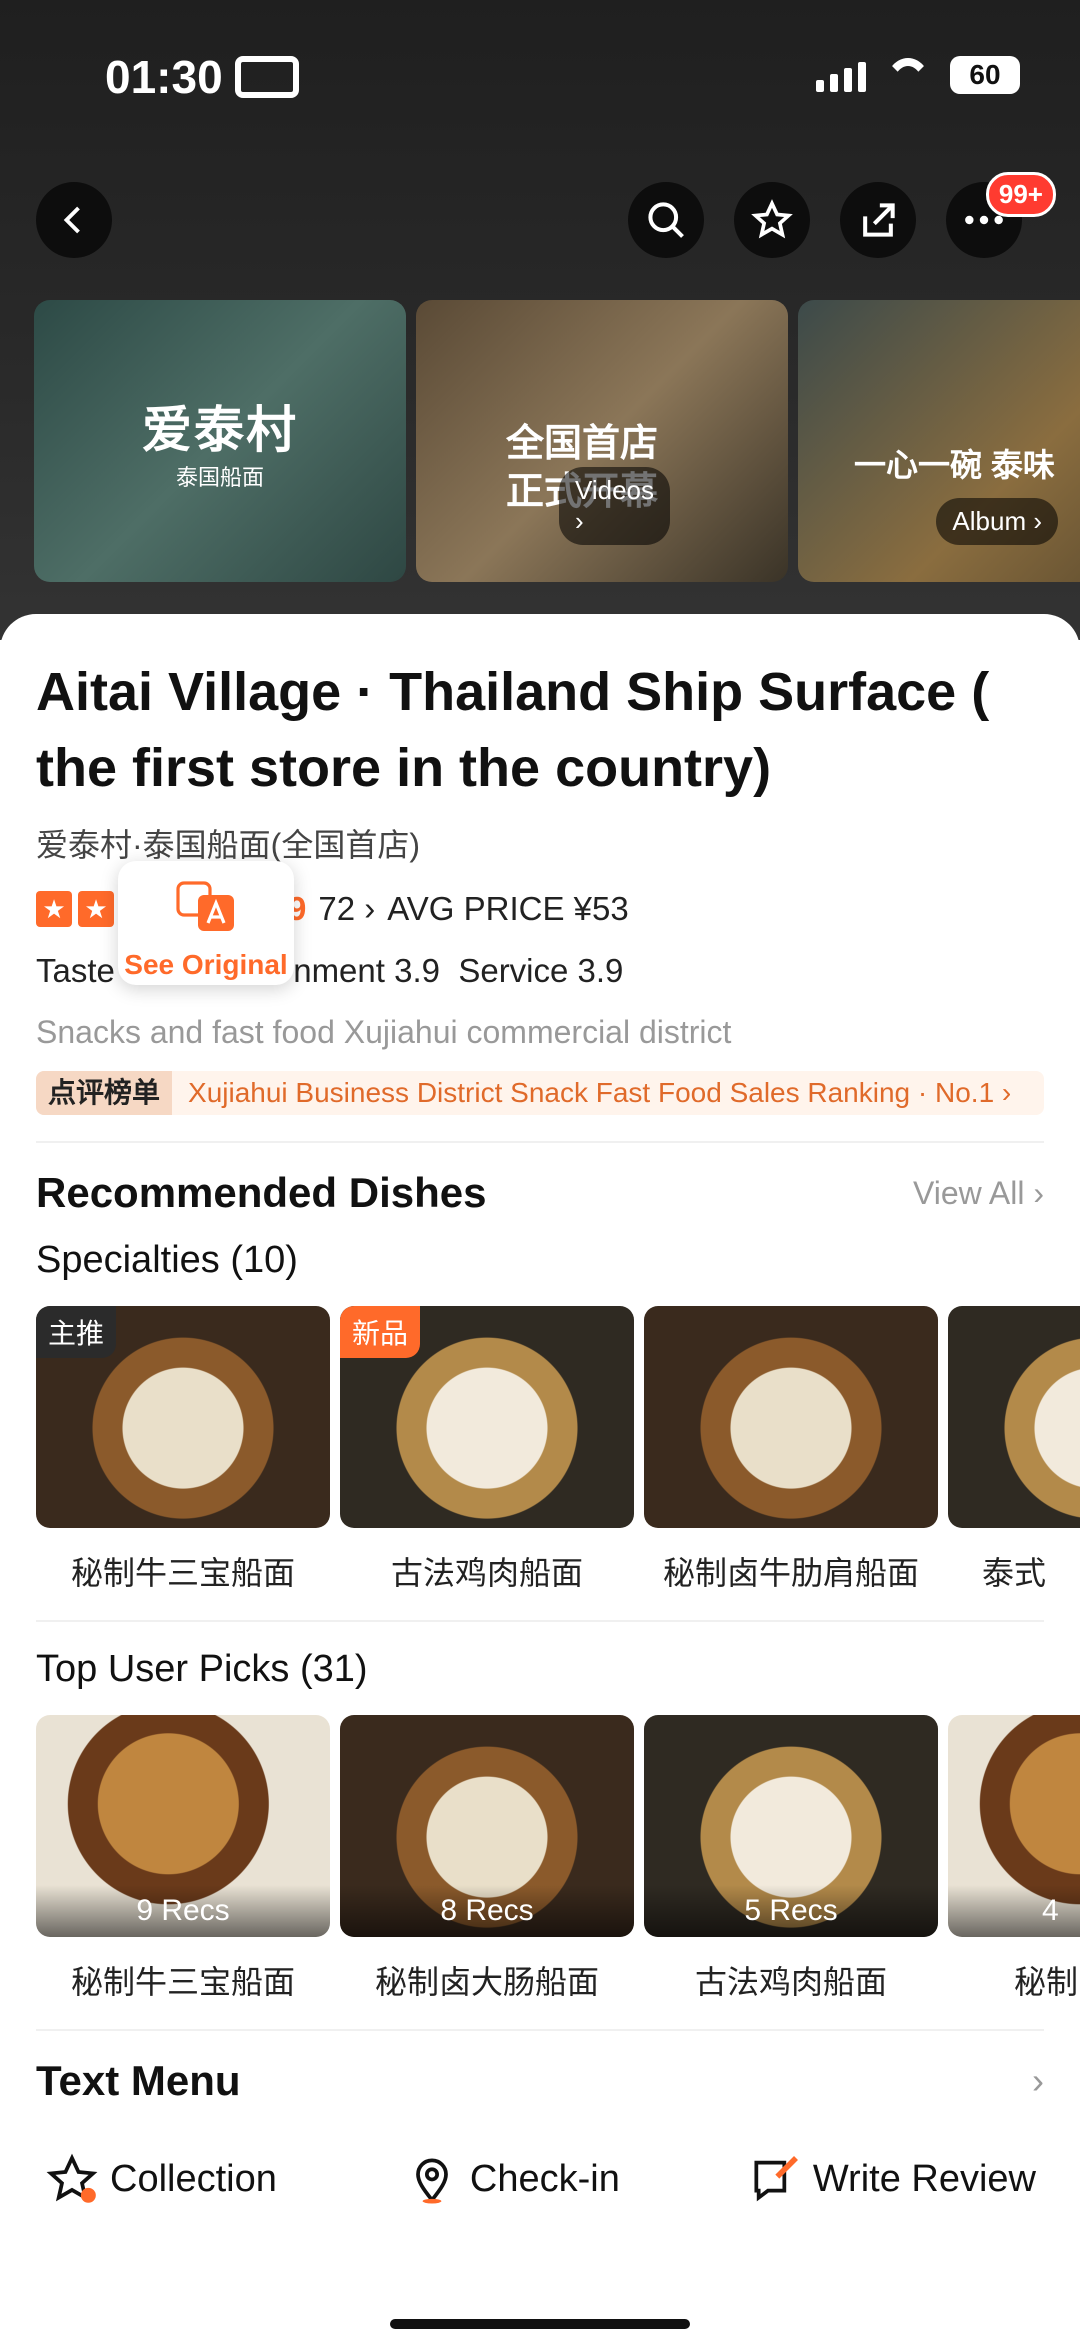 The image size is (1080, 2351). I want to click on service-score: Service 3.9, so click(541, 970).